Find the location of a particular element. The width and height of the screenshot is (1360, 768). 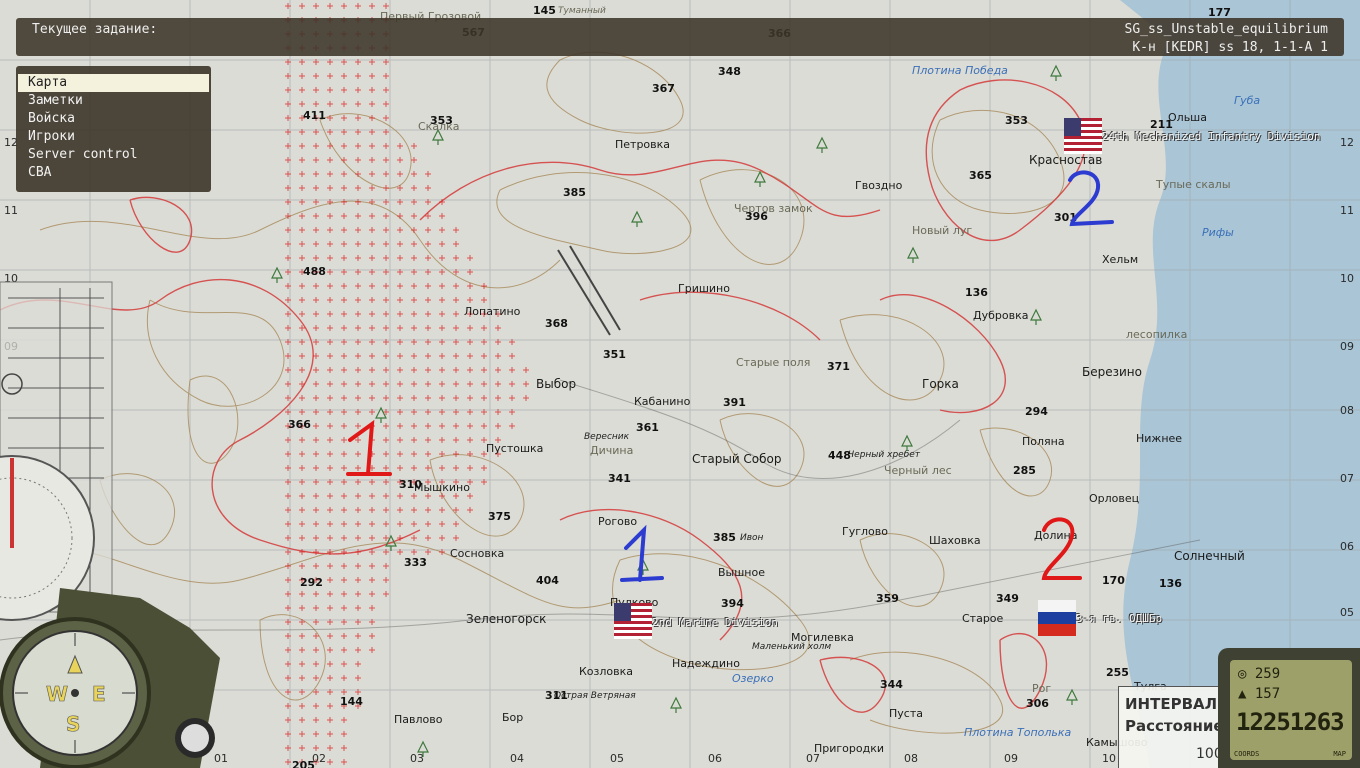

gps-device: ◎ 259 ▲ 157 12251263 COORDS MAP is located at coordinates (1289, 708).